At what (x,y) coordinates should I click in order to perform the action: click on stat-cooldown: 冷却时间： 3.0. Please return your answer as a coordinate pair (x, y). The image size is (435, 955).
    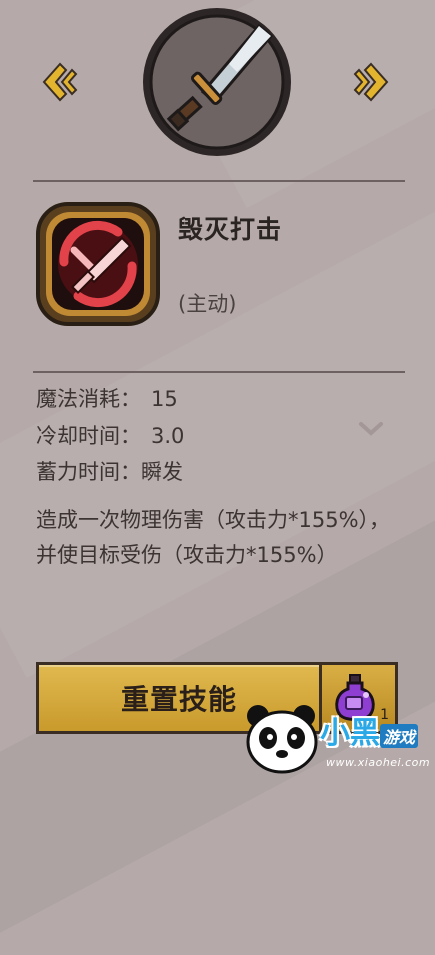
    Looking at the image, I should click on (110, 435).